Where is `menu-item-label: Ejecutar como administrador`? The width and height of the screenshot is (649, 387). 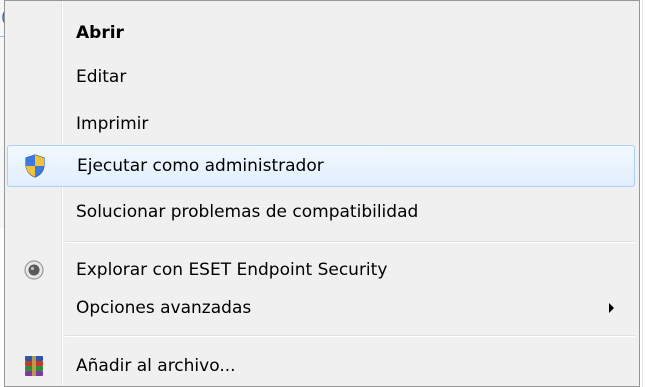 menu-item-label: Ejecutar como administrador is located at coordinates (200, 166).